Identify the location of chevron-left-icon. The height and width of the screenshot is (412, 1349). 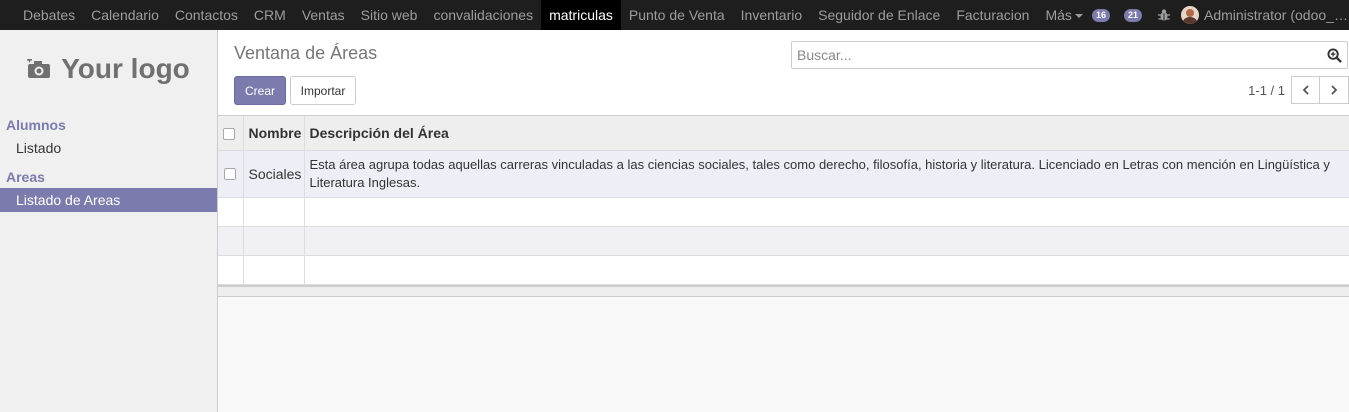
(1305, 90).